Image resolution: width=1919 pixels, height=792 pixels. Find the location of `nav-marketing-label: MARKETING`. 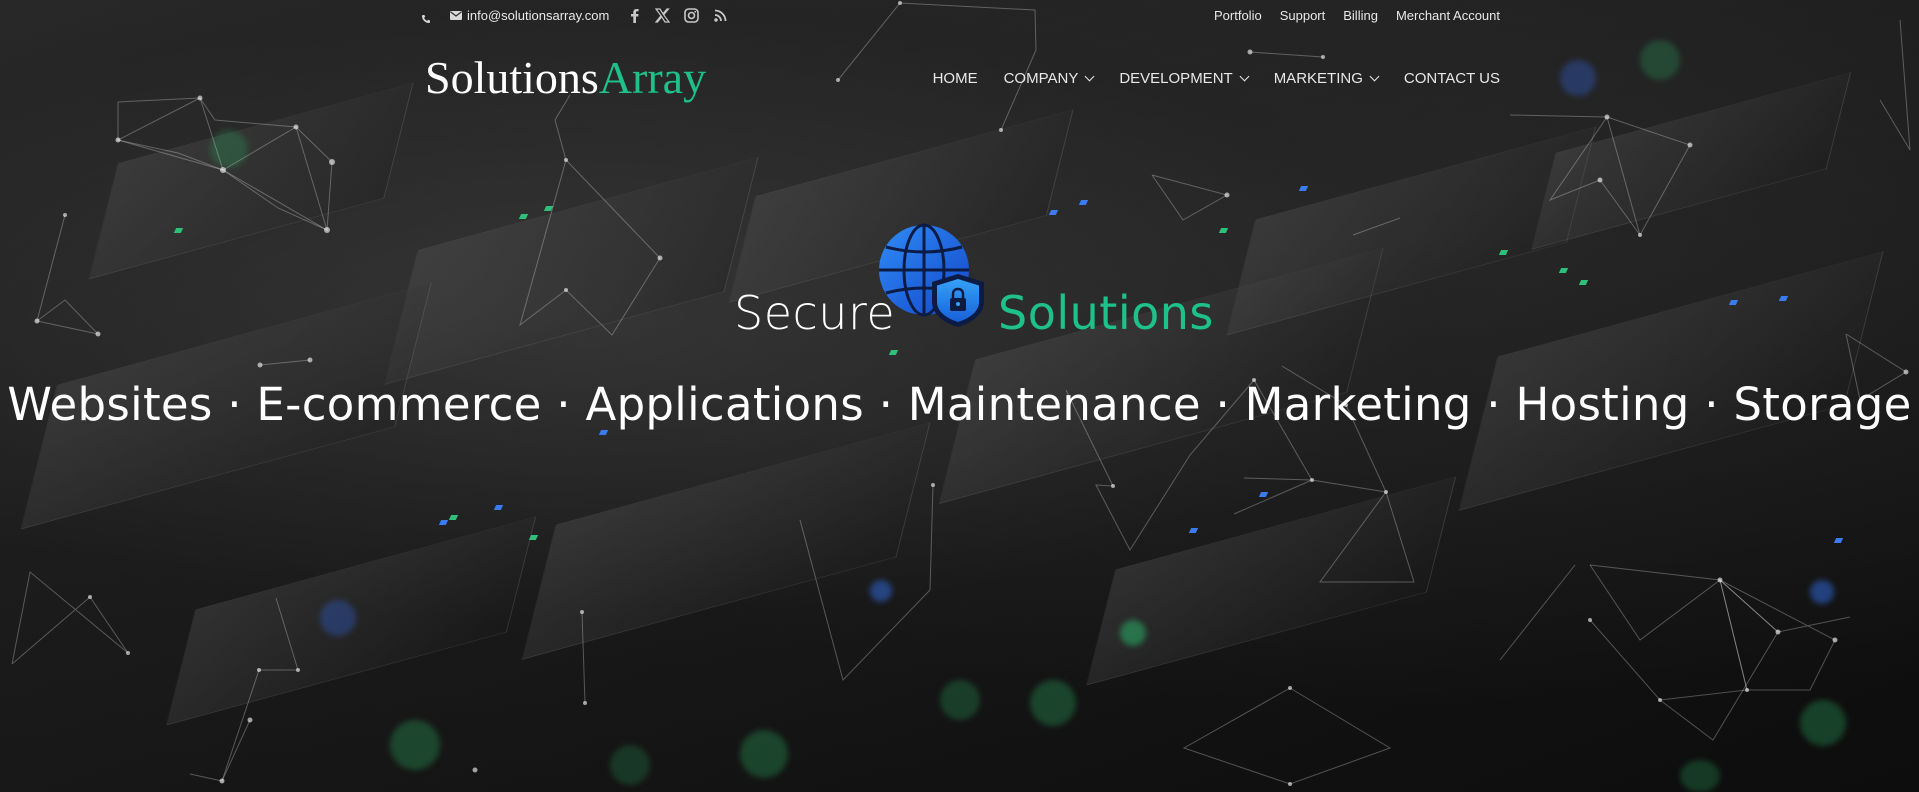

nav-marketing-label: MARKETING is located at coordinates (1318, 78).